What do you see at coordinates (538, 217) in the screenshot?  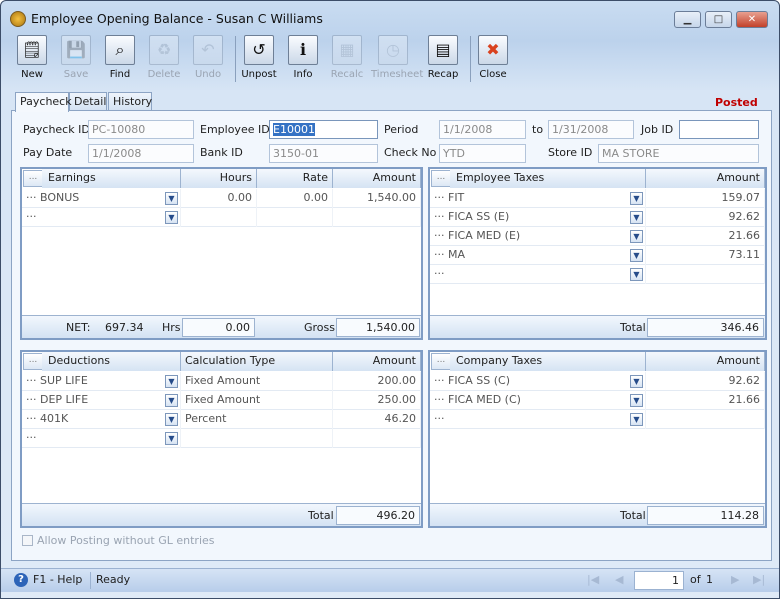 I see `cell-employee-taxes: ··· FICA SS (E)` at bounding box center [538, 217].